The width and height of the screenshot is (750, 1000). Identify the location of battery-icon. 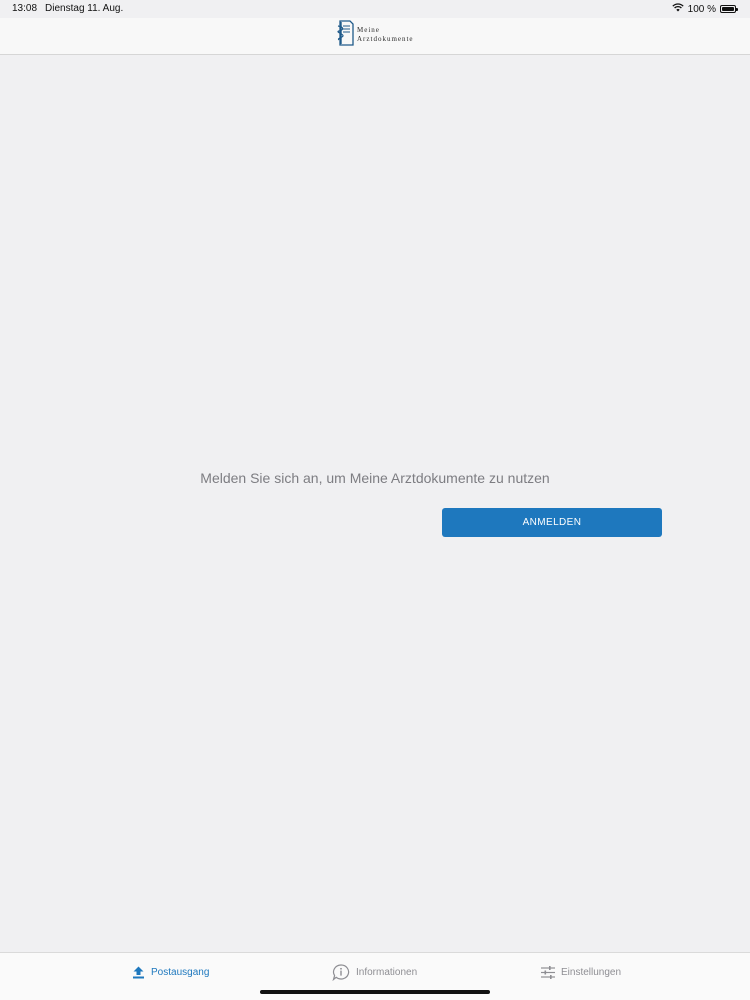
(729, 9).